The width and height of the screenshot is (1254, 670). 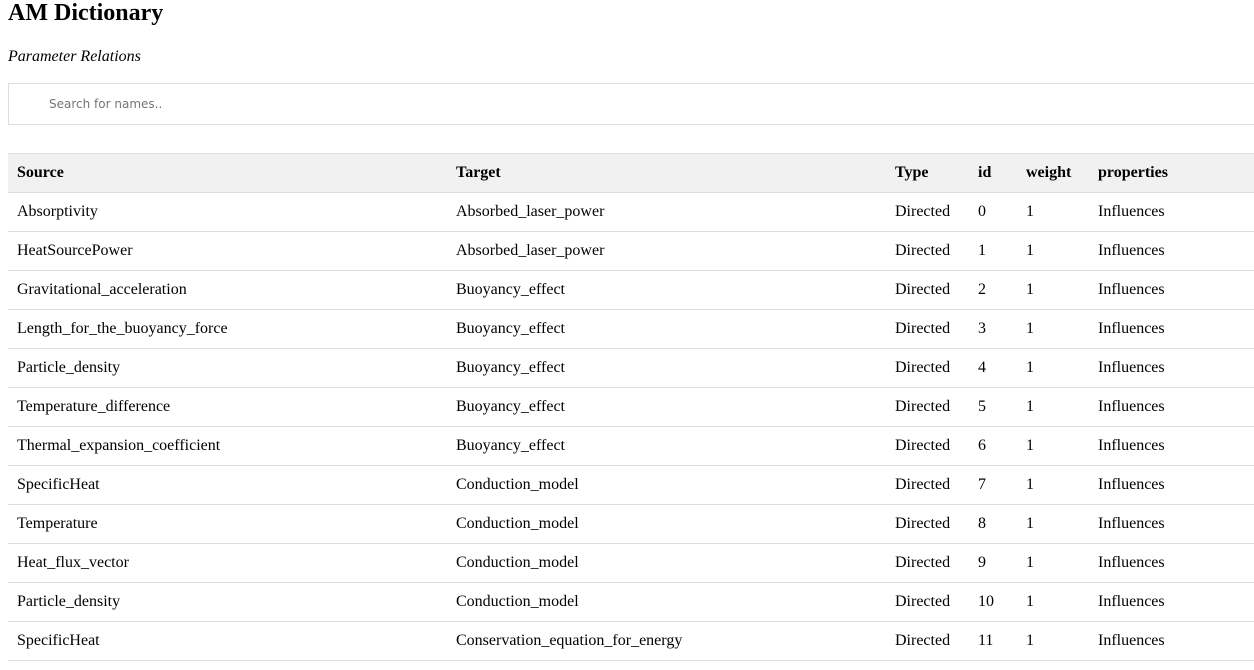 What do you see at coordinates (227, 173) in the screenshot?
I see `column-header-source: Source` at bounding box center [227, 173].